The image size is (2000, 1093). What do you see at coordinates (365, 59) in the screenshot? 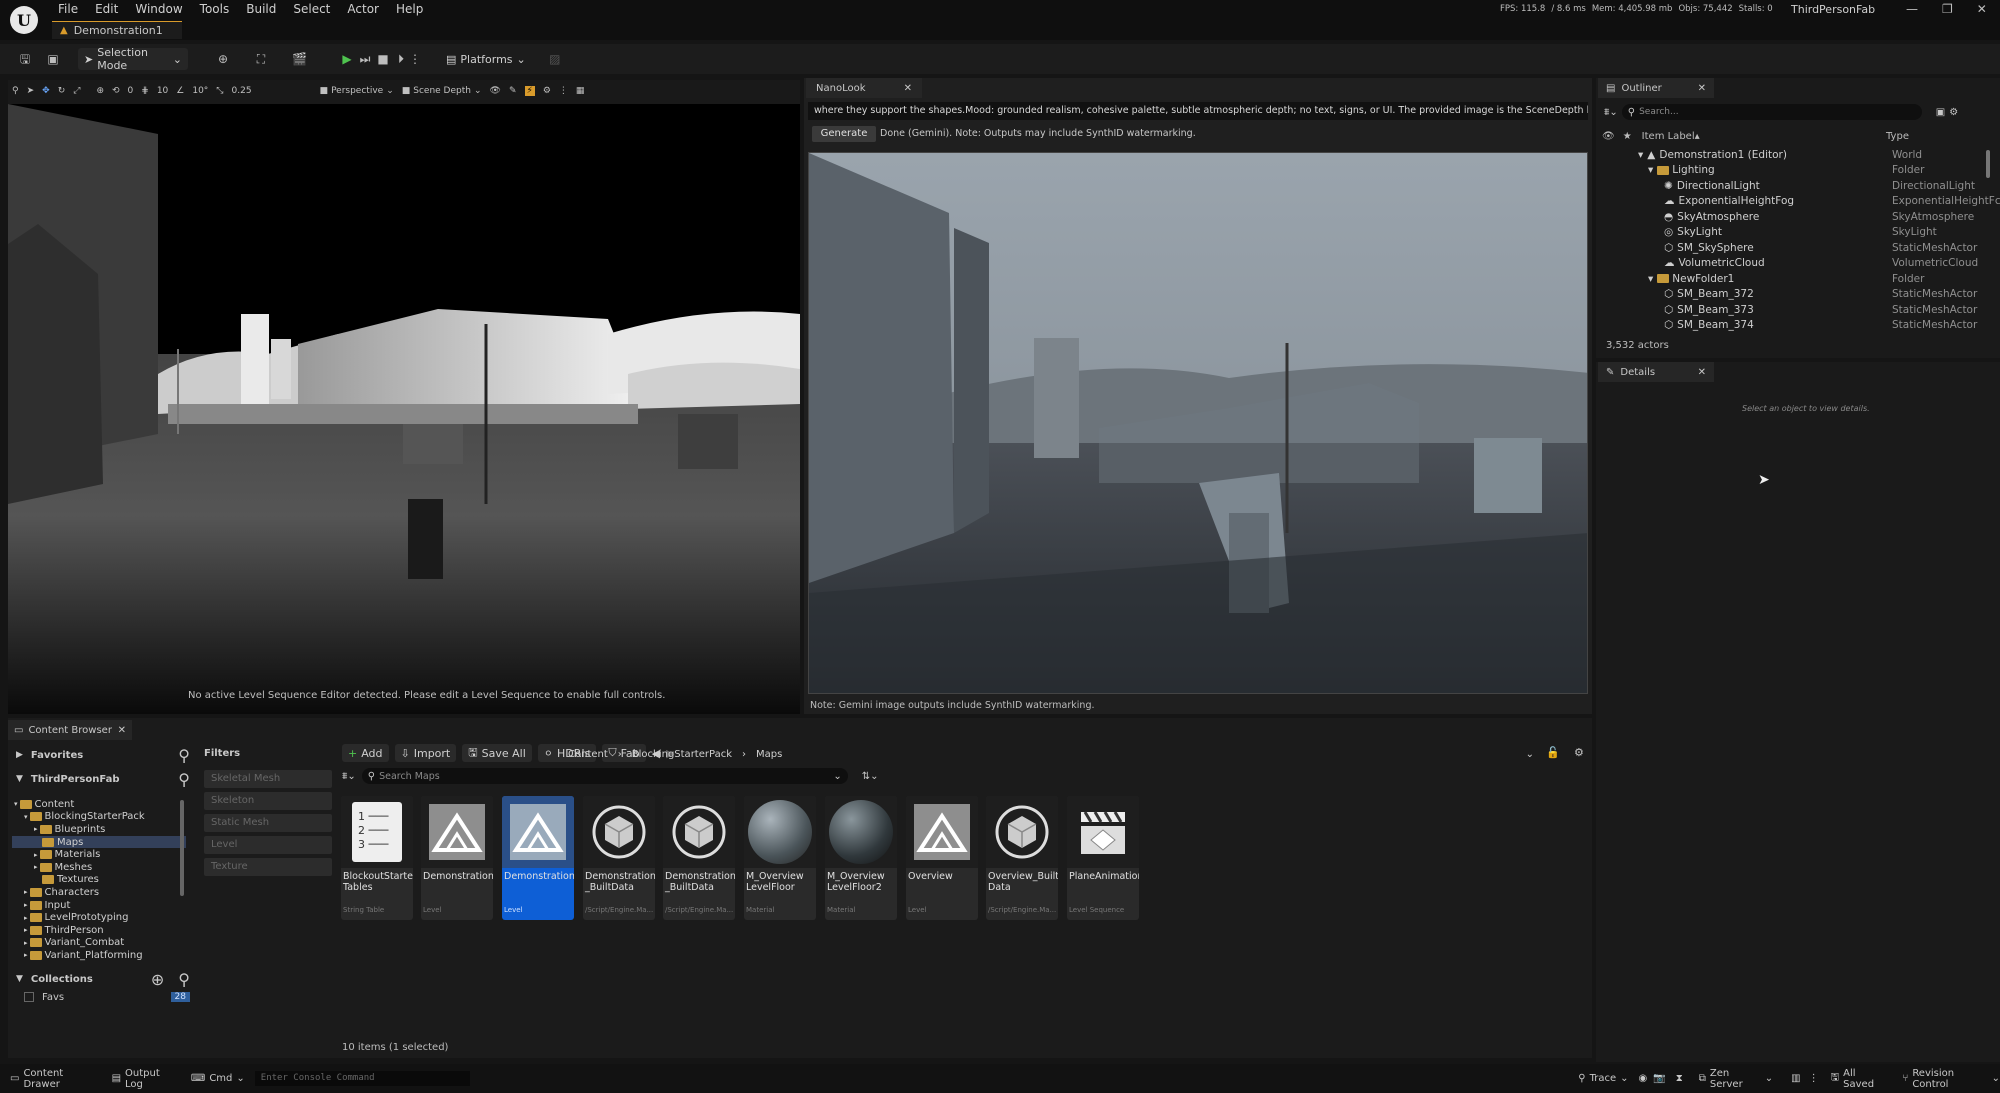
I see `step-icon: ⏭` at bounding box center [365, 59].